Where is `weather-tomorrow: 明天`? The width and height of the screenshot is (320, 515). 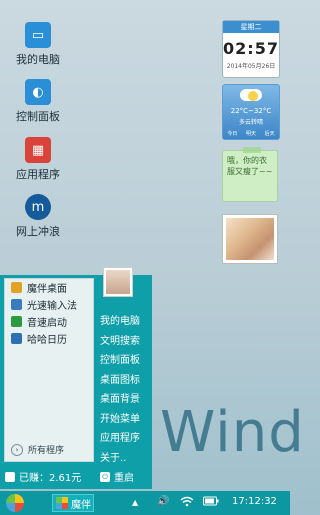
weather-tomorrow: 明天 is located at coordinates (250, 134).